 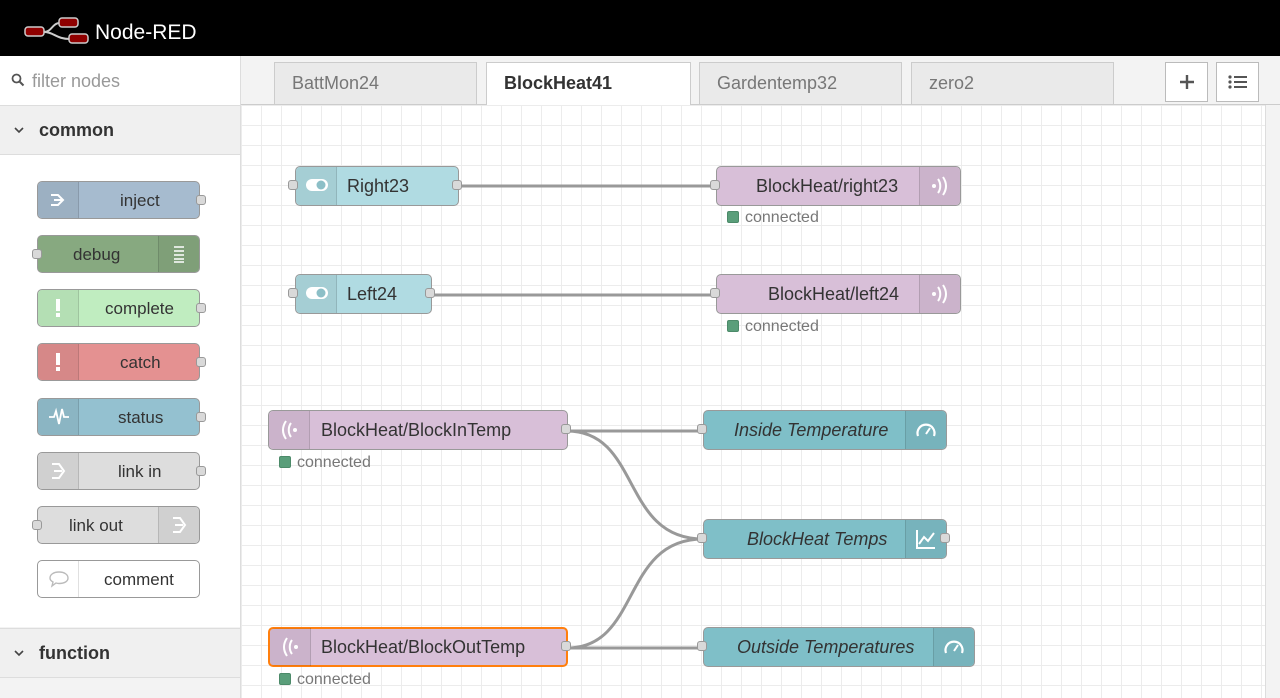 What do you see at coordinates (179, 254) in the screenshot?
I see `debug-list-icon` at bounding box center [179, 254].